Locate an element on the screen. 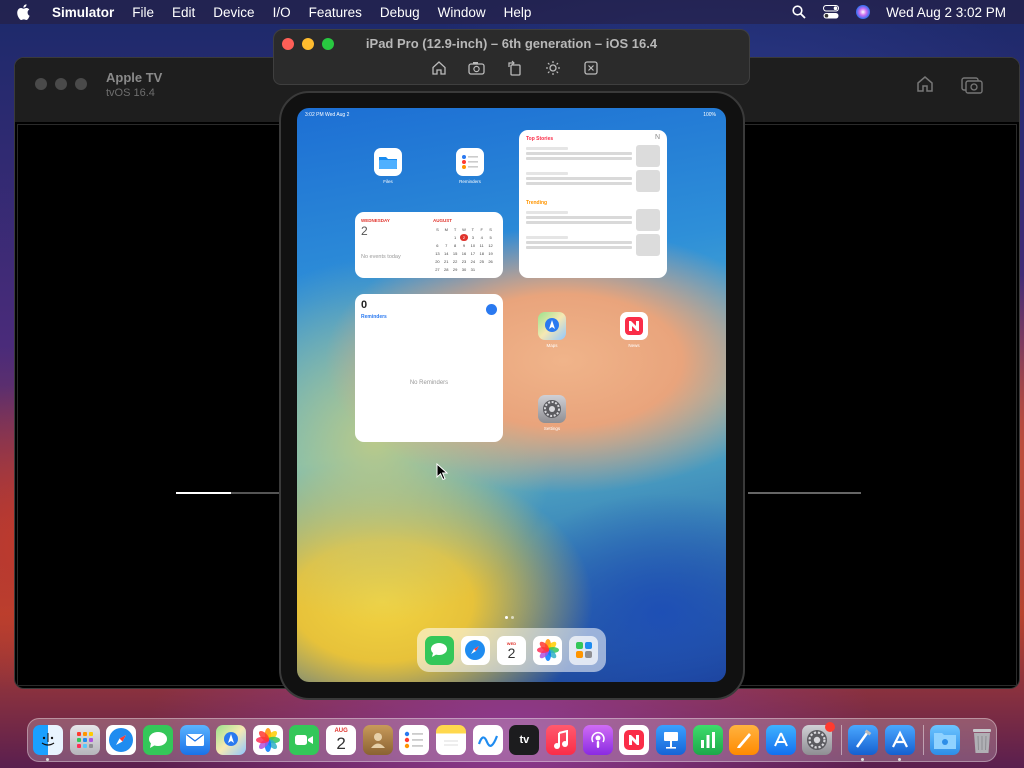 This screenshot has width=1024, height=768. calendar-icon: WED 2 is located at coordinates (511, 650).